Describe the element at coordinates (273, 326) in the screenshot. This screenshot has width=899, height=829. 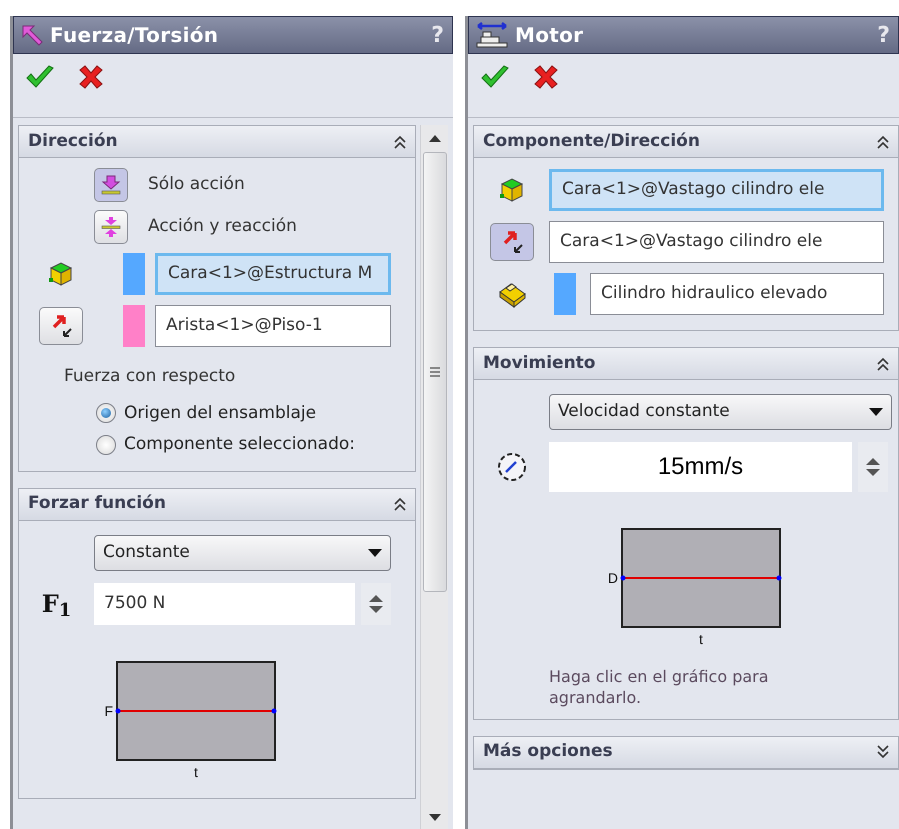
I see `selection-field: Arista<1>@Piso-1` at that location.